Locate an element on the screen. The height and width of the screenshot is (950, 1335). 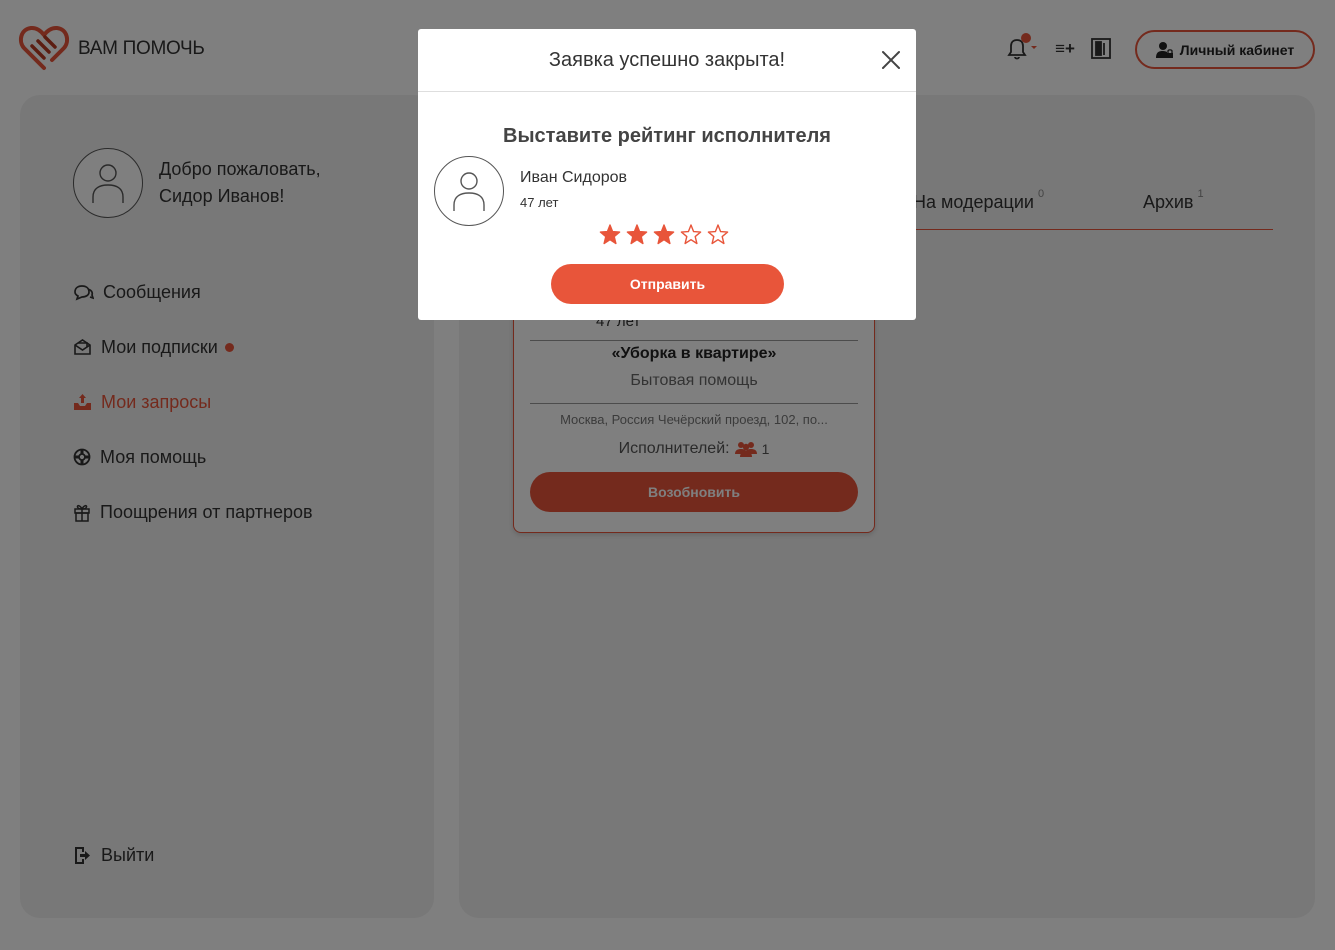
executor-avatar is located at coordinates (469, 191).